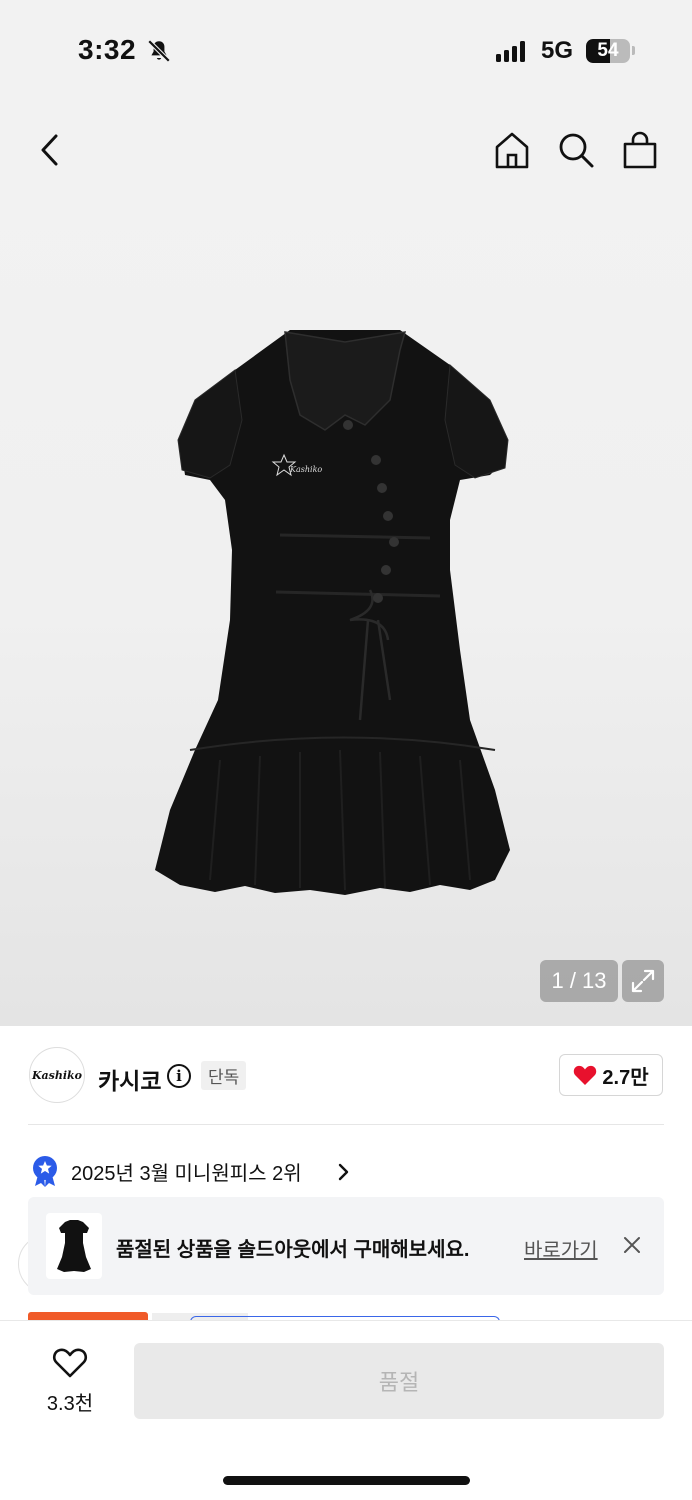  I want to click on back-icon, so click(49, 150).